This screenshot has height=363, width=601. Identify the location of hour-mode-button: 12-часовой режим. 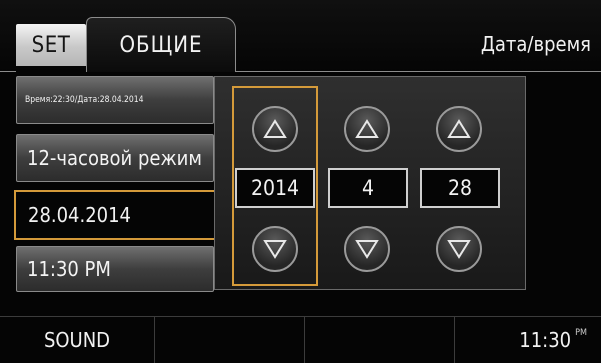
(115, 158).